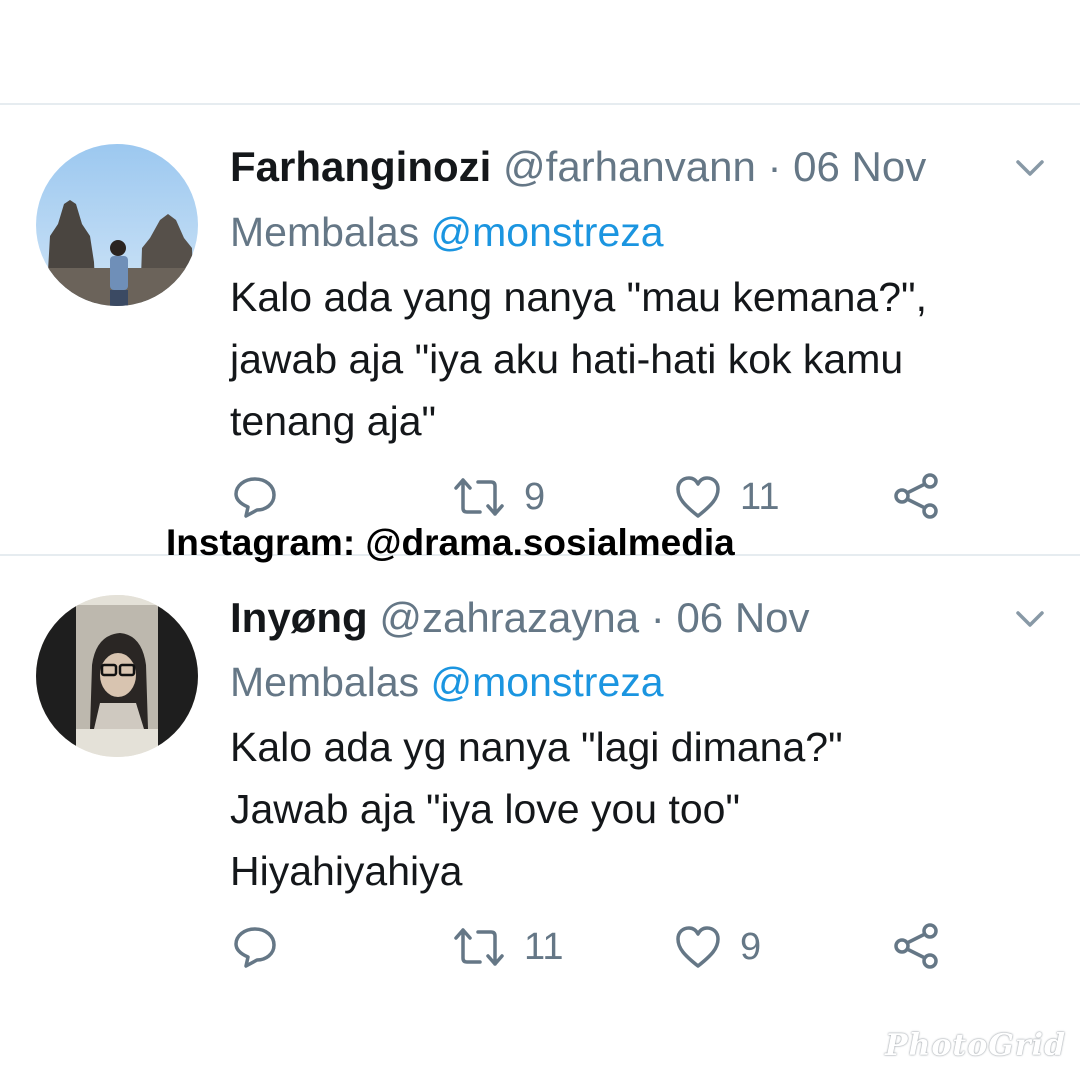 The height and width of the screenshot is (1080, 1080). Describe the element at coordinates (346, 871) in the screenshot. I see `tweet-text-line: Hiyahiyahiya` at that location.